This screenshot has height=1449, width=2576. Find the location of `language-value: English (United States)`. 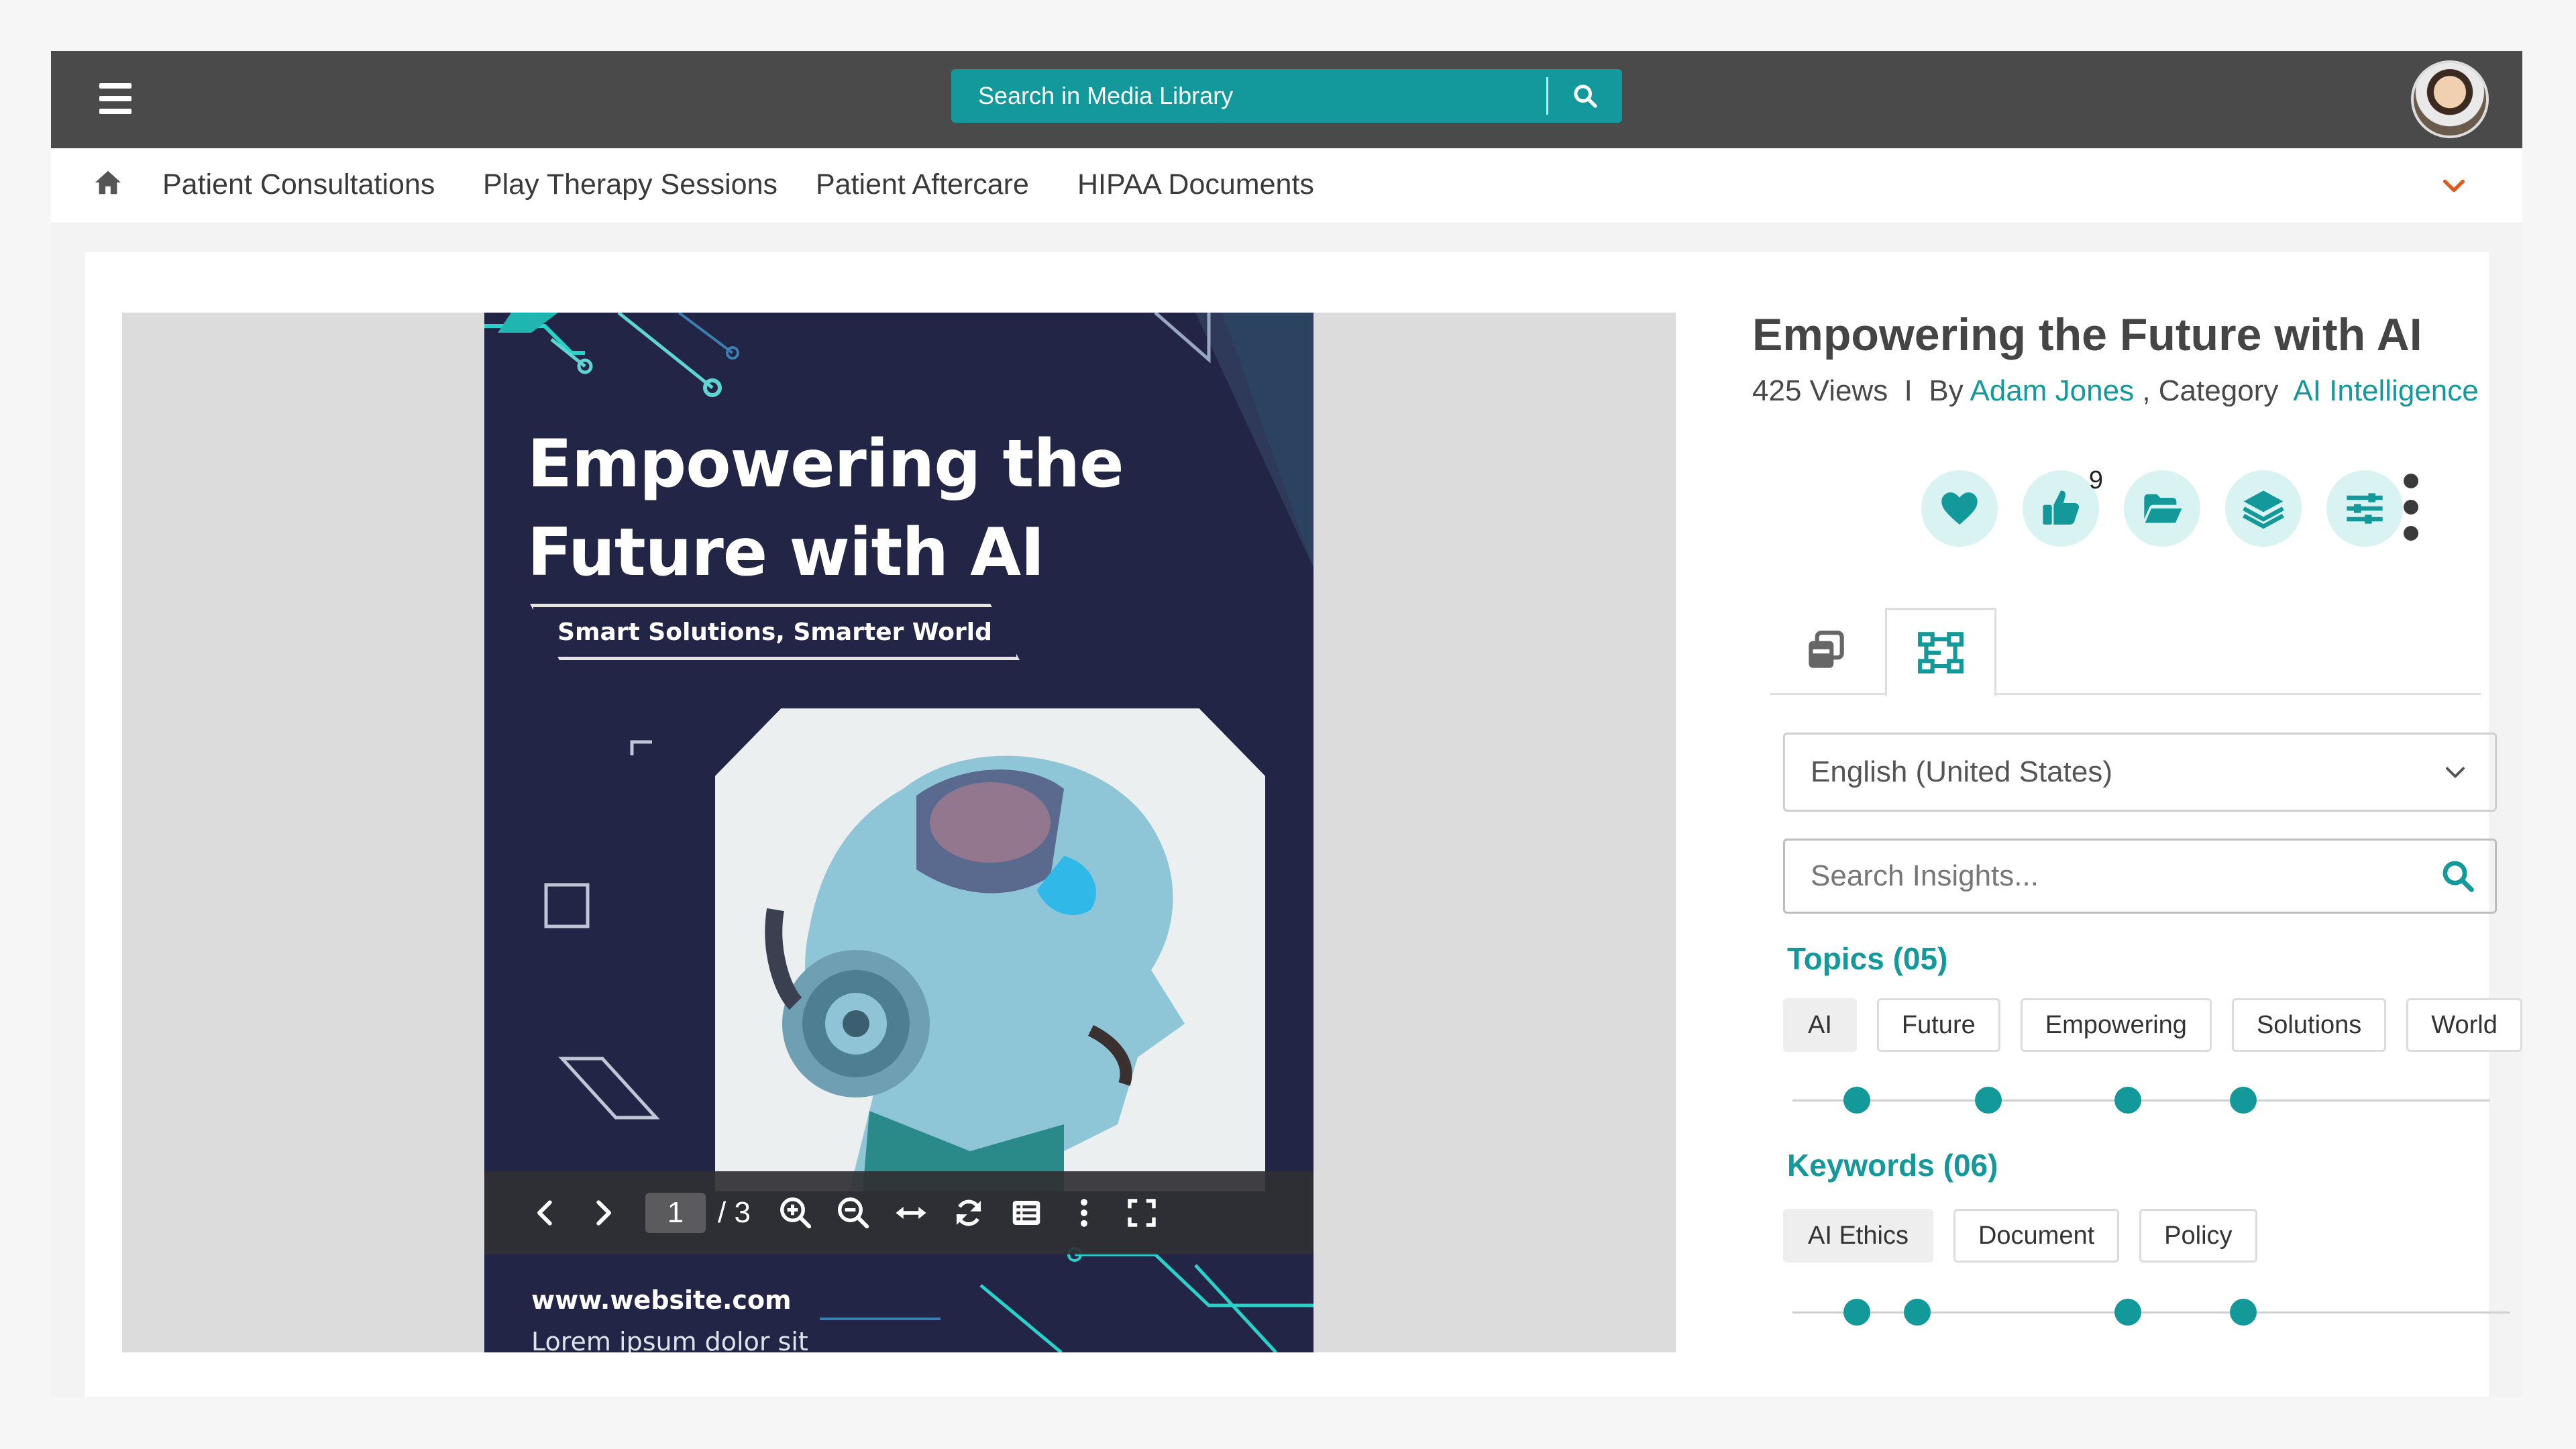

language-value: English (United States) is located at coordinates (1961, 771).